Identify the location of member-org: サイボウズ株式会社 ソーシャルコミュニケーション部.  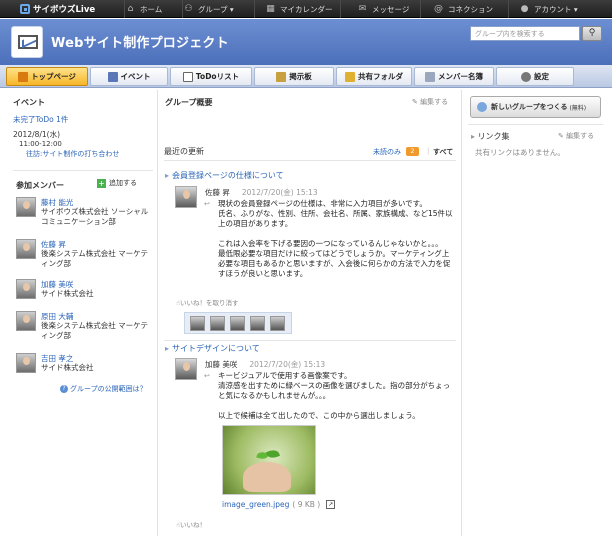
(95, 216).